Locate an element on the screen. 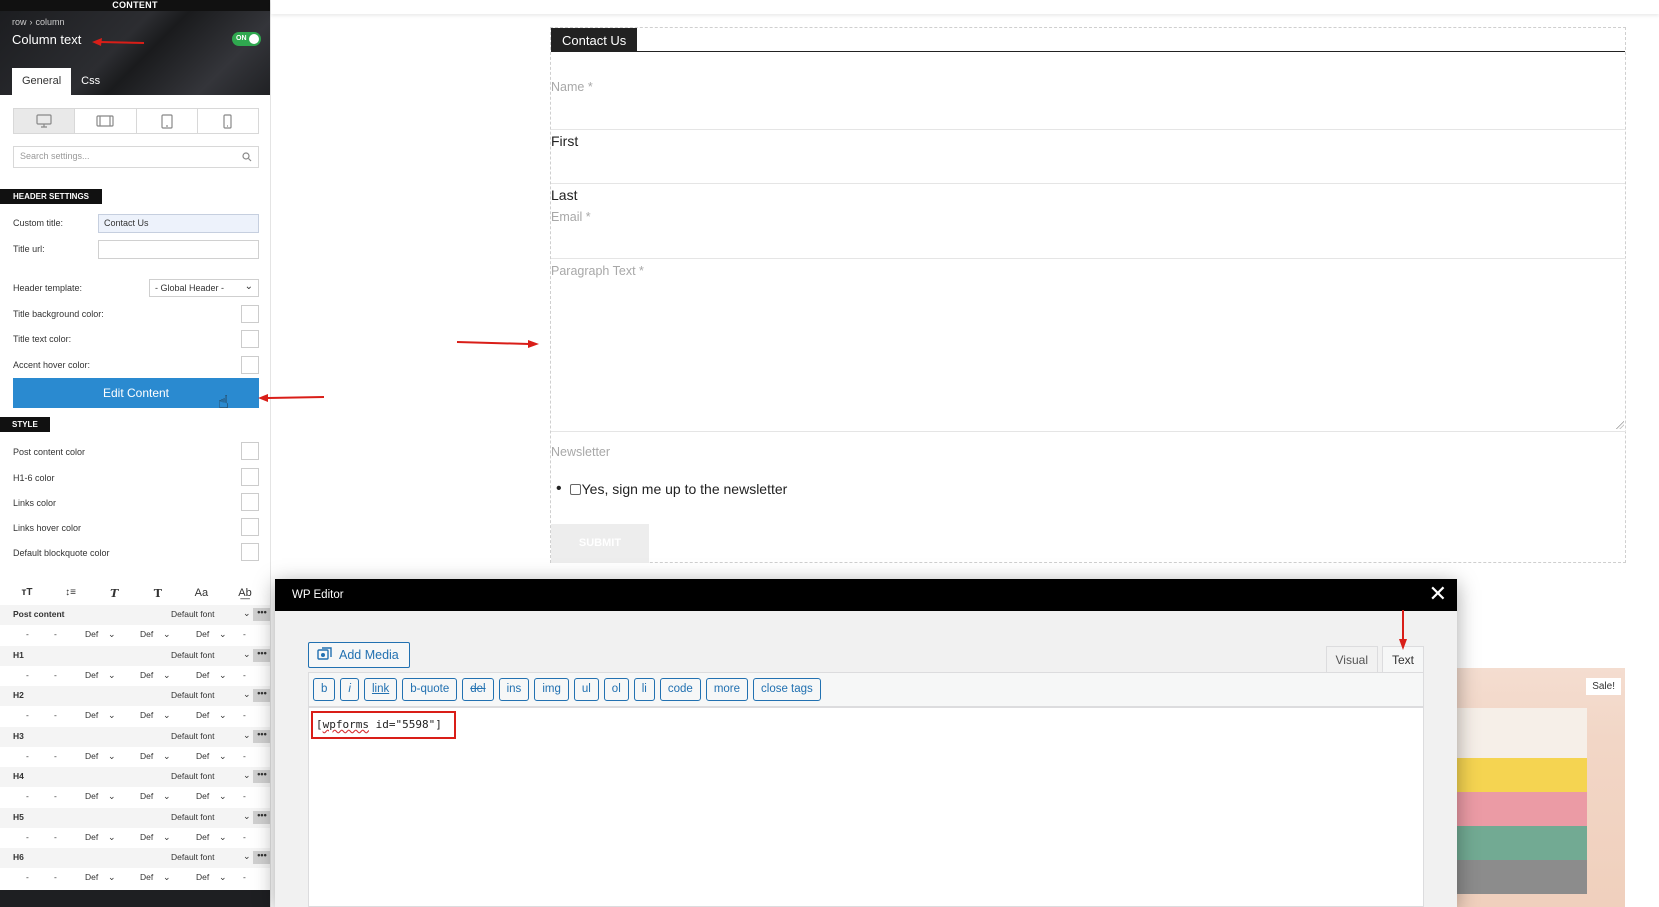  header-template-select: - Global Header - ⌄ is located at coordinates (204, 288).